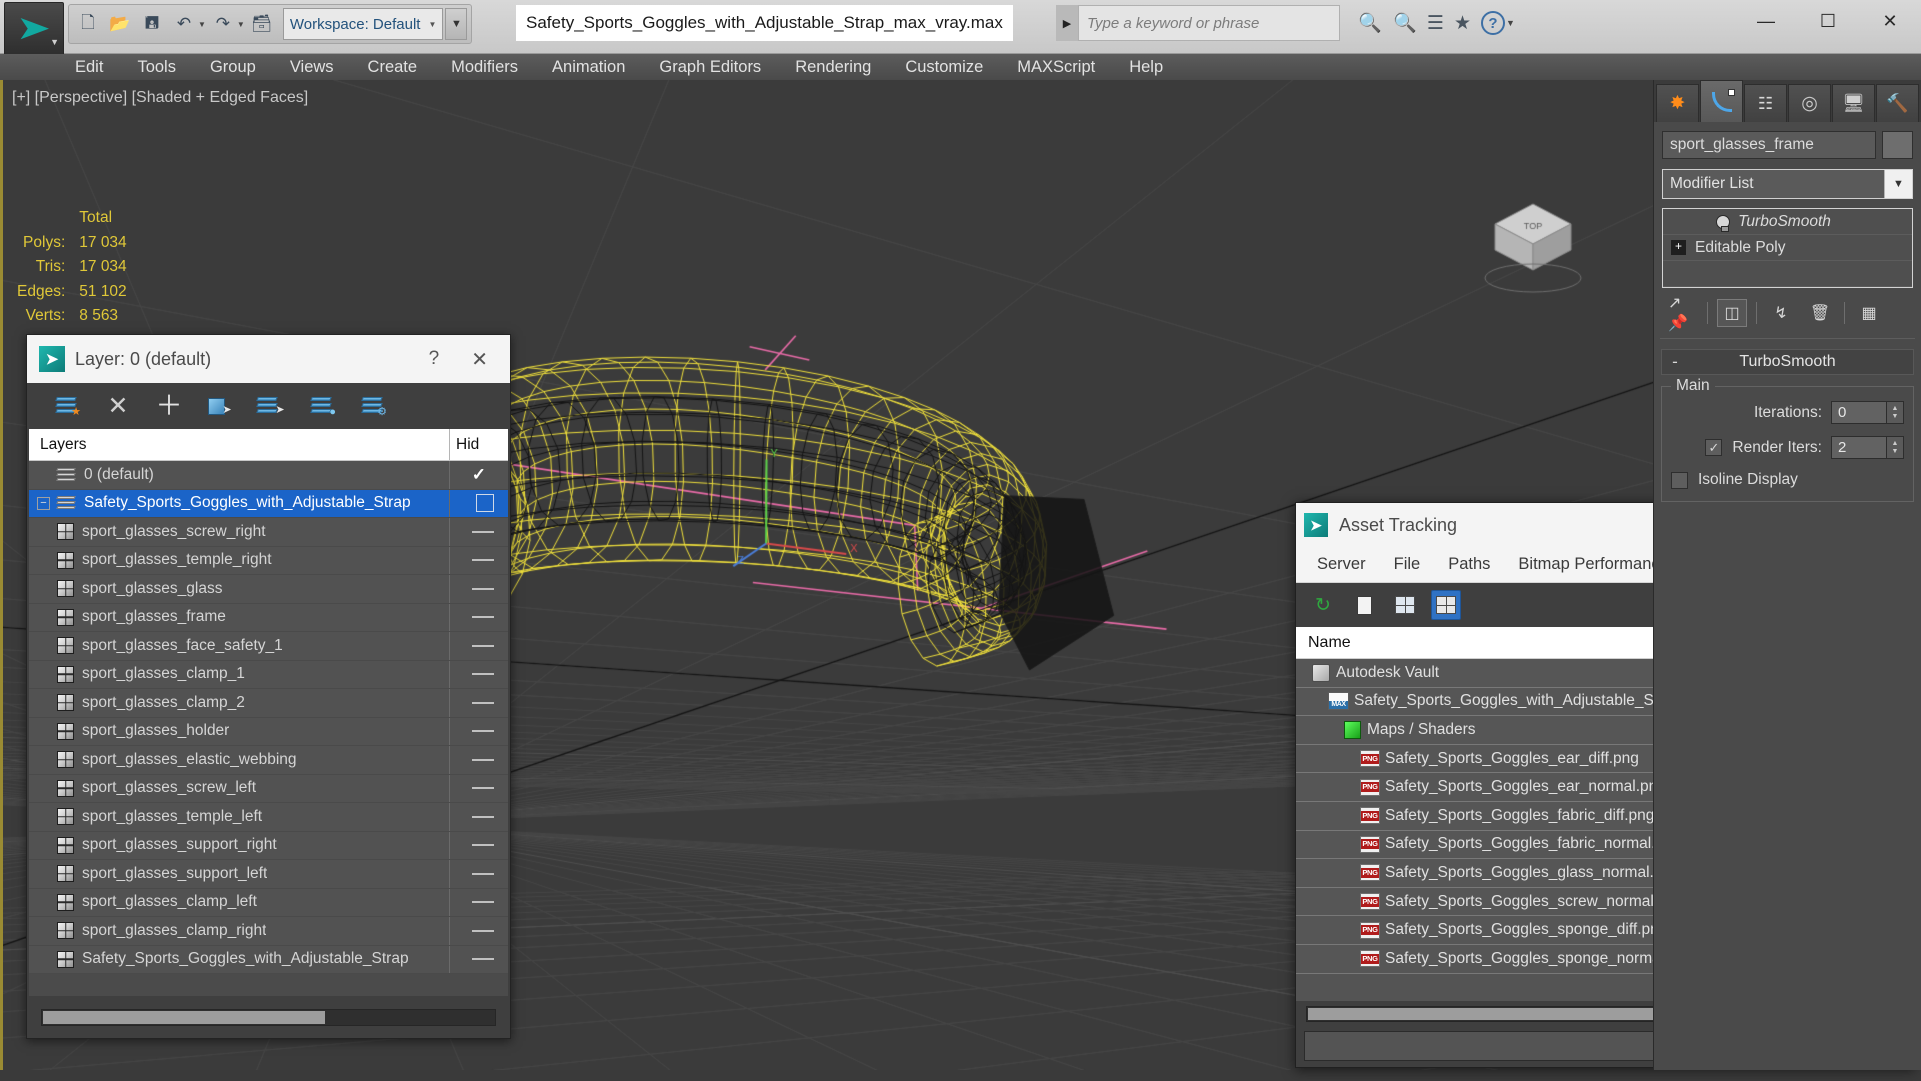 The width and height of the screenshot is (1921, 1081). Describe the element at coordinates (1683, 313) in the screenshot. I see `pin-stack-button: ↗📌` at that location.